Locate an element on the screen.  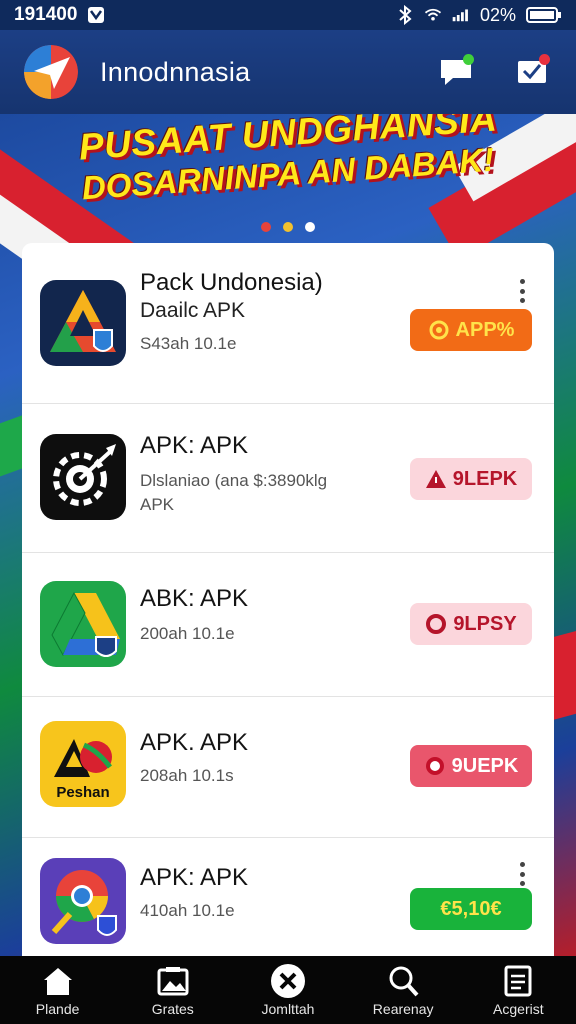
app-icon-caption: Peshan is located at coordinates (83, 792).